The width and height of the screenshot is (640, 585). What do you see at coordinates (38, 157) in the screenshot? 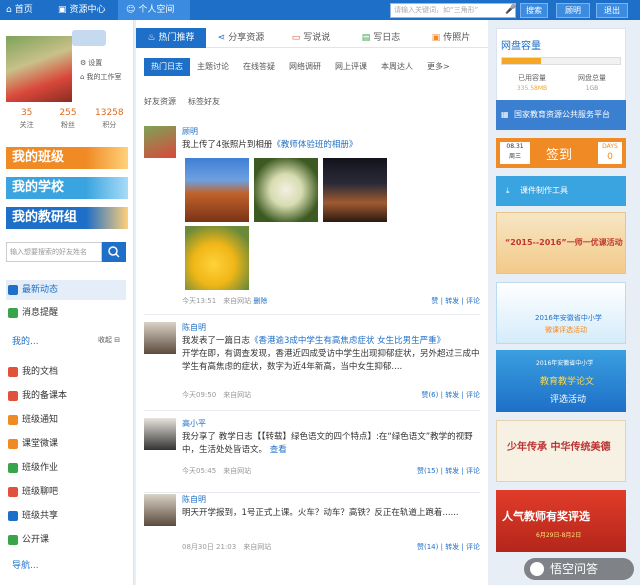
I see `my-class-label: 我的班级` at bounding box center [38, 157].